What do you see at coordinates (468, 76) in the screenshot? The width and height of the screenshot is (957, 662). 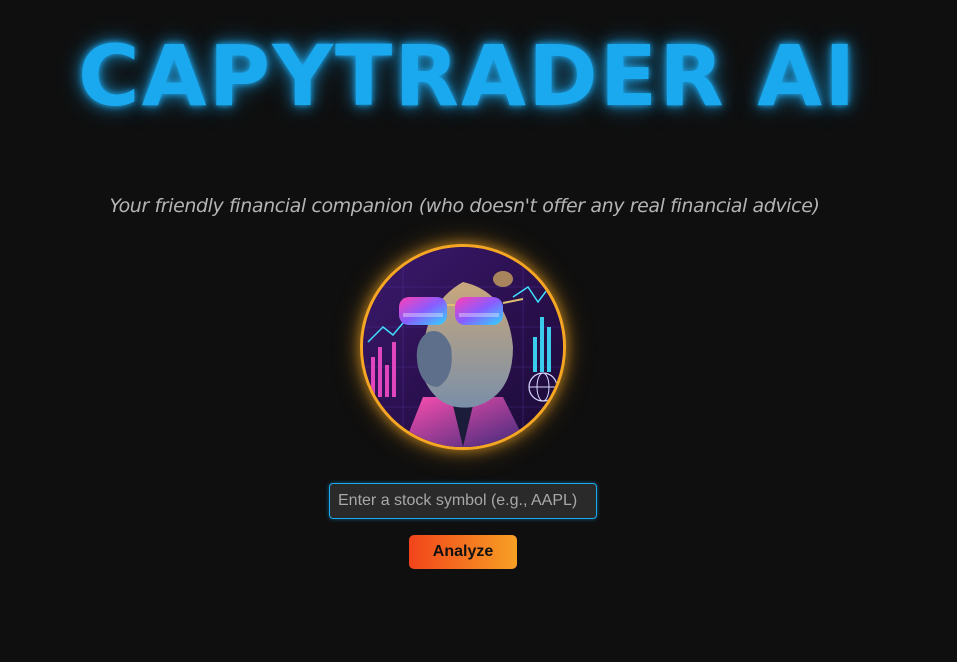 I see `app-title: CAPYTRADER AI` at bounding box center [468, 76].